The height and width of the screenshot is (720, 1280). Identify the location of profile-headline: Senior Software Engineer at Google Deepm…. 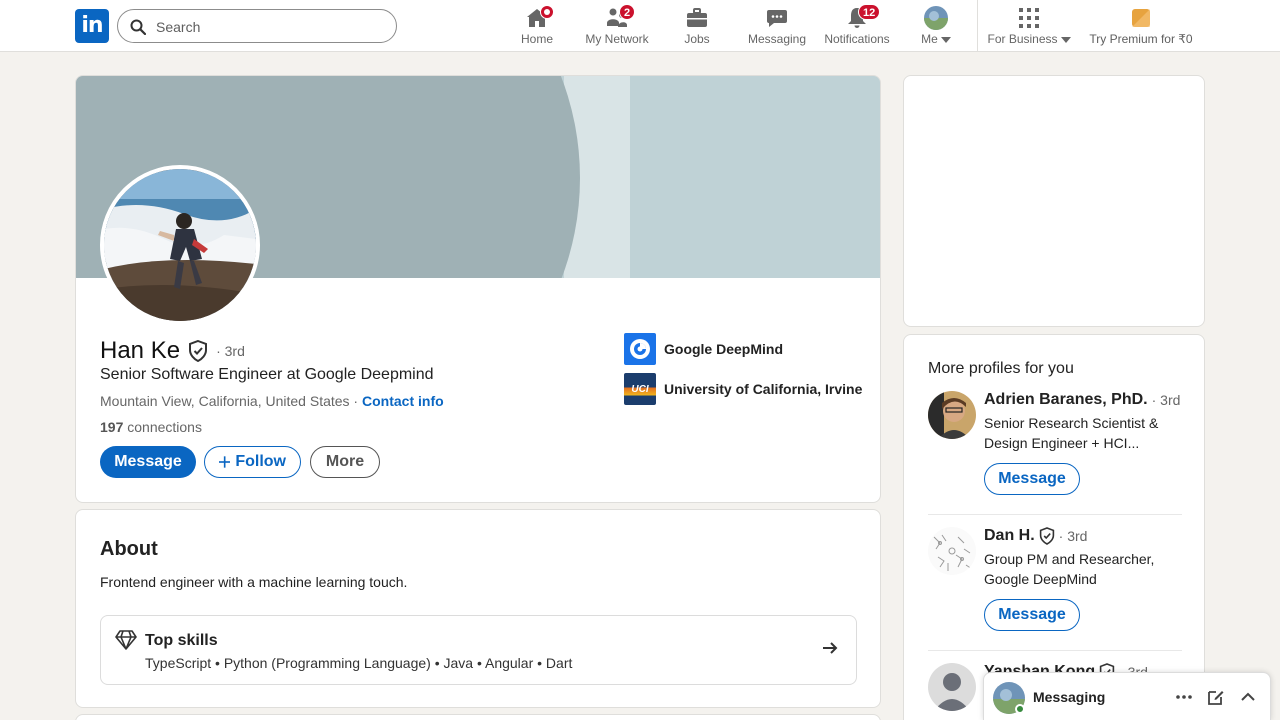
(267, 374).